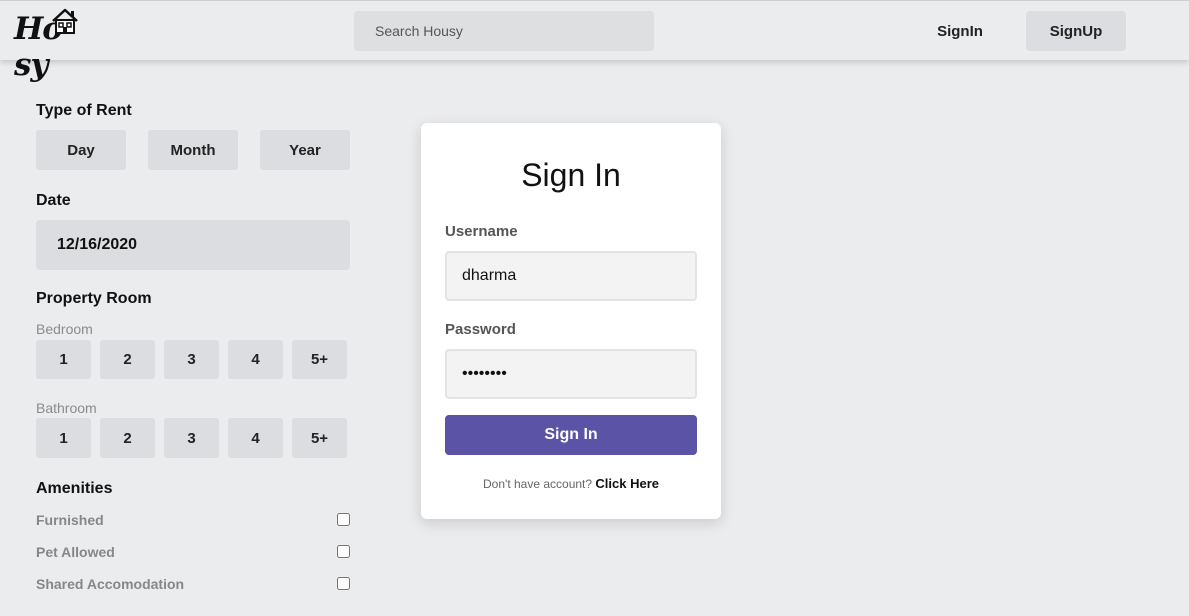  What do you see at coordinates (343, 583) in the screenshot?
I see `amenity-shared-checkbox` at bounding box center [343, 583].